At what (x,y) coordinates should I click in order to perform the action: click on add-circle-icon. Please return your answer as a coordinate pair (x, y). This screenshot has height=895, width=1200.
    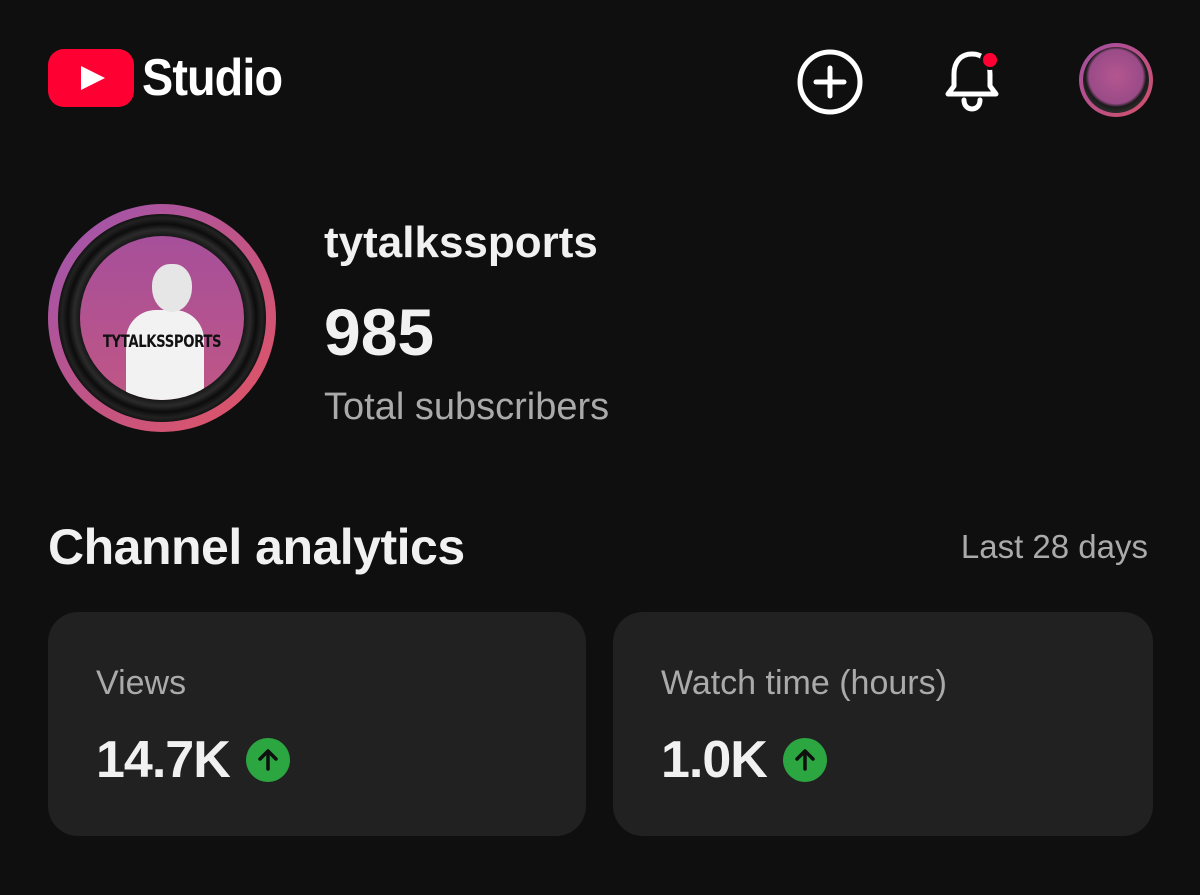
    Looking at the image, I should click on (830, 82).